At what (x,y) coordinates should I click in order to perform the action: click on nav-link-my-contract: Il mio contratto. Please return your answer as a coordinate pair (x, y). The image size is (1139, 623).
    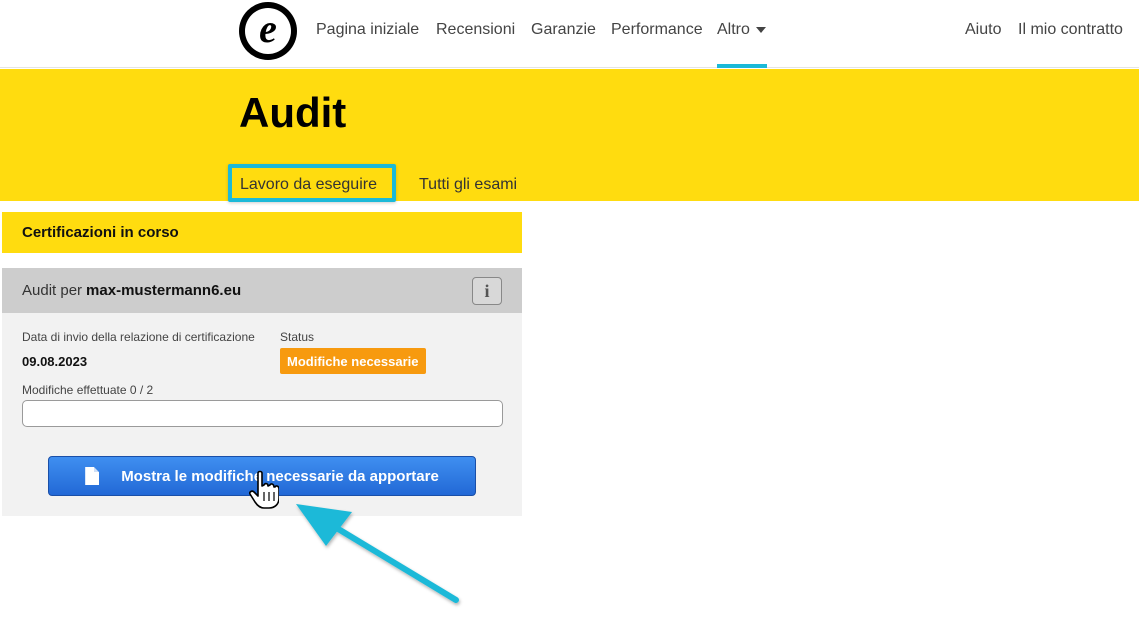
    Looking at the image, I should click on (1070, 30).